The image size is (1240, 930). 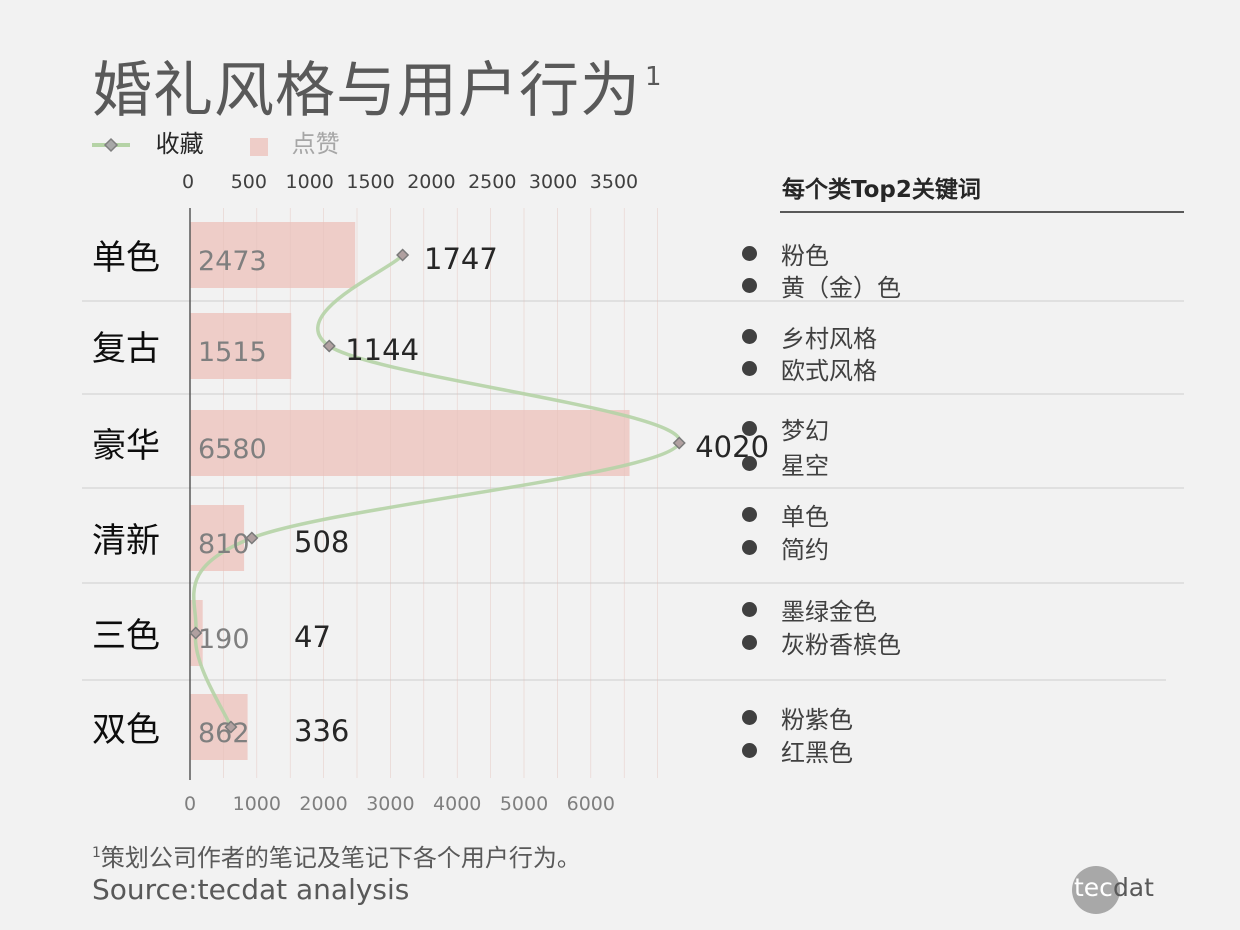 I want to click on keyword-item: 粉紫色, so click(x=797, y=717).